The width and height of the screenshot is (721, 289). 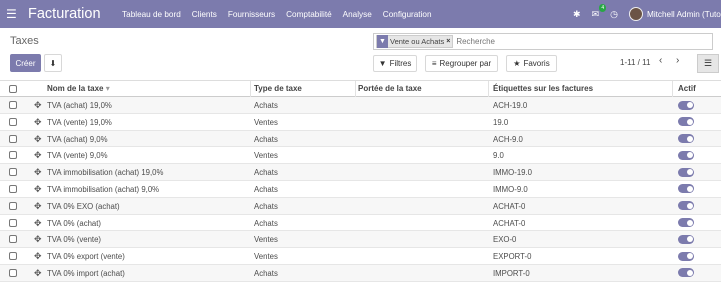 I want to click on list-view-button: ☰, so click(x=708, y=63).